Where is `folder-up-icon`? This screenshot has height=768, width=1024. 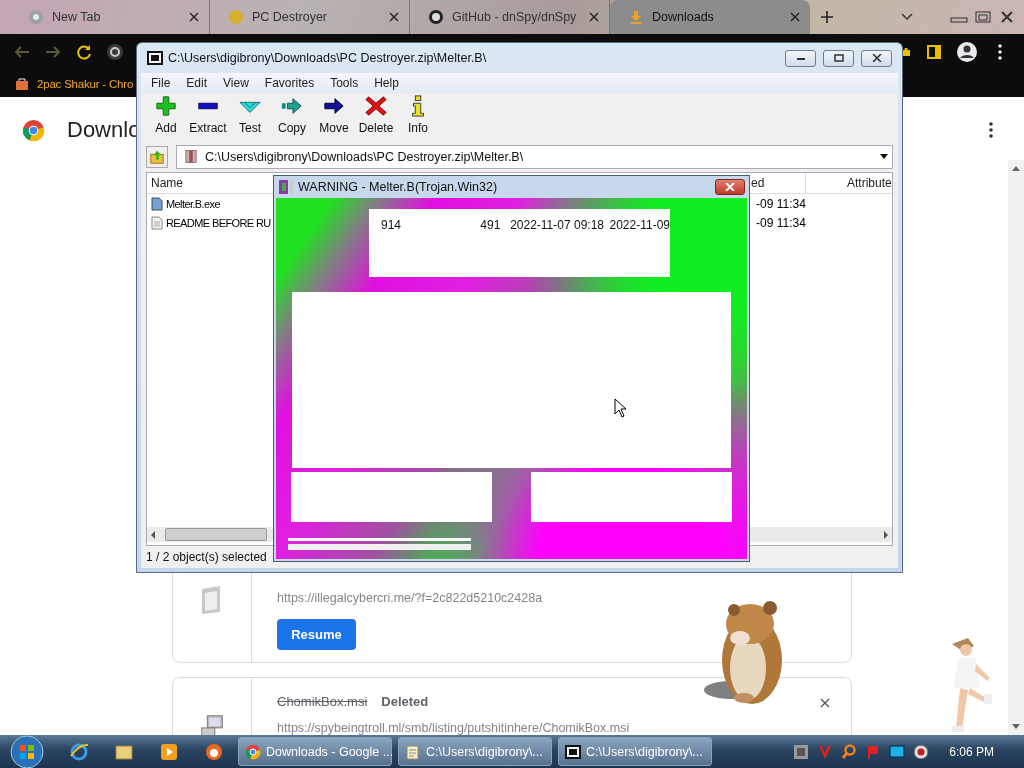
folder-up-icon is located at coordinates (157, 156).